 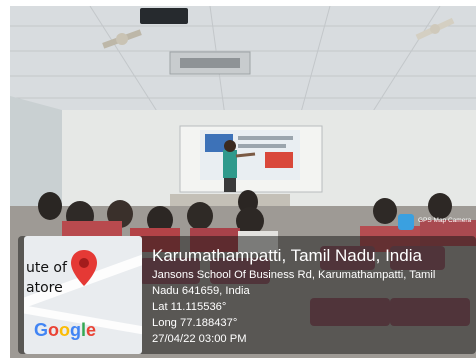 I want to click on latitude-text: Lat 11.115536°, so click(x=189, y=307).